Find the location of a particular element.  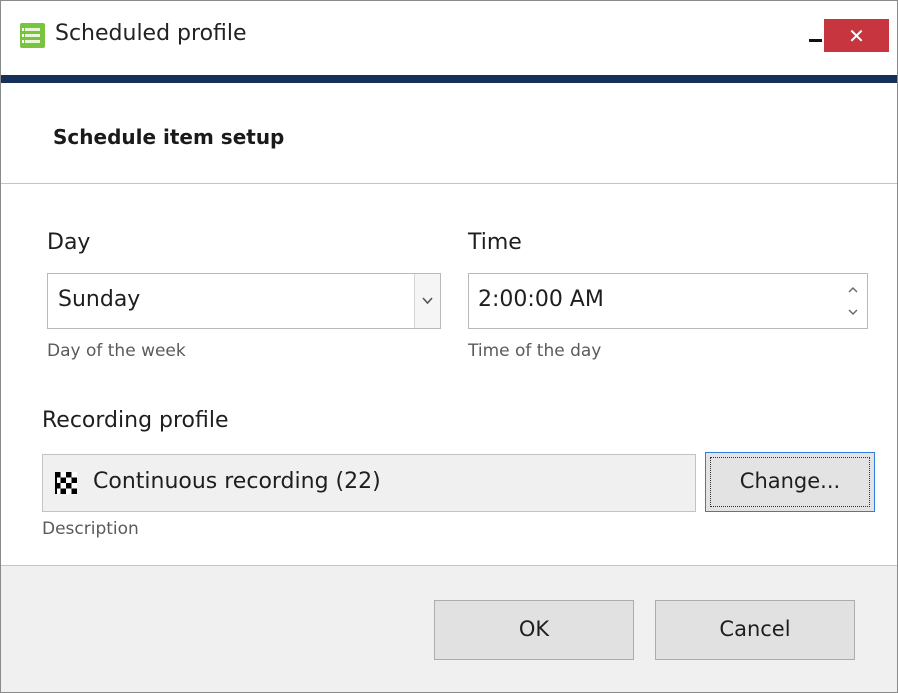

day-dropdown-toggle is located at coordinates (427, 301).